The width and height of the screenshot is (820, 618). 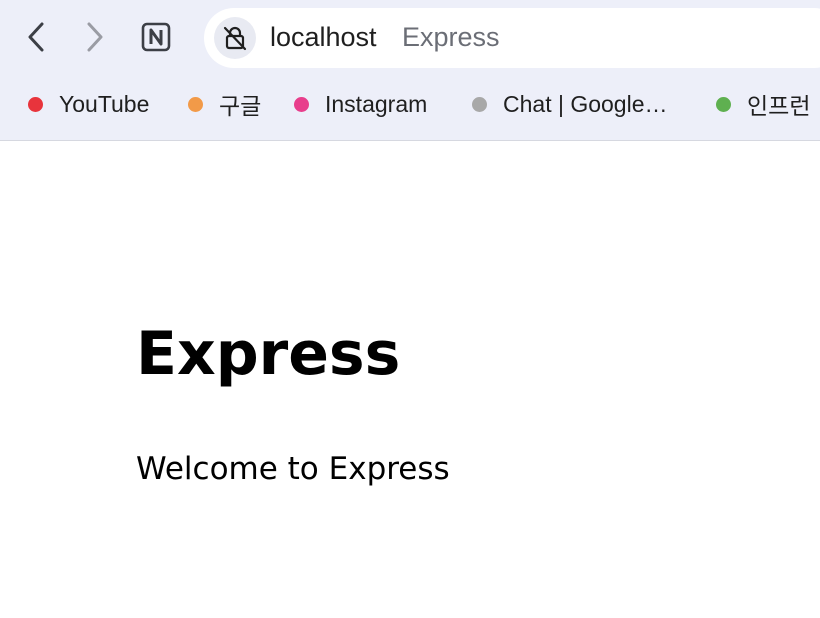 What do you see at coordinates (268, 354) in the screenshot?
I see `page-title: Express` at bounding box center [268, 354].